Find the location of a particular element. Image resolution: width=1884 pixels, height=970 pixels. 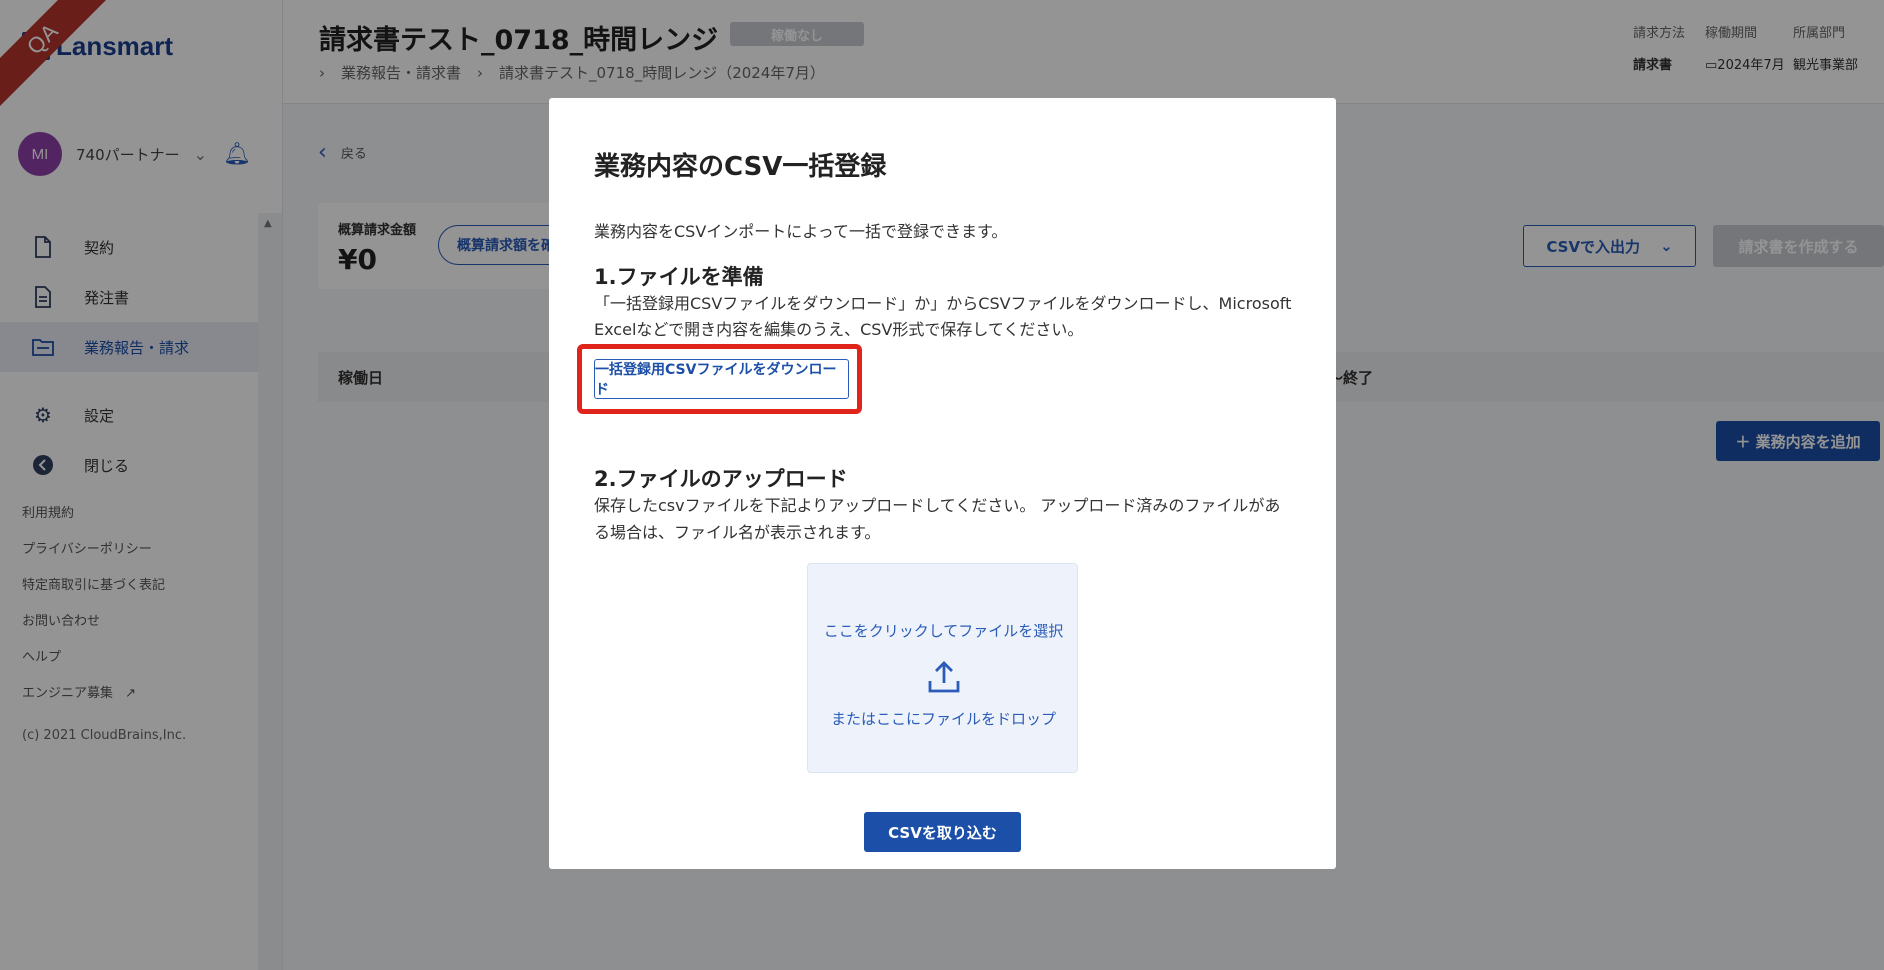

dropzone-drop-text: またはここにファイルをドロップ is located at coordinates (943, 719).